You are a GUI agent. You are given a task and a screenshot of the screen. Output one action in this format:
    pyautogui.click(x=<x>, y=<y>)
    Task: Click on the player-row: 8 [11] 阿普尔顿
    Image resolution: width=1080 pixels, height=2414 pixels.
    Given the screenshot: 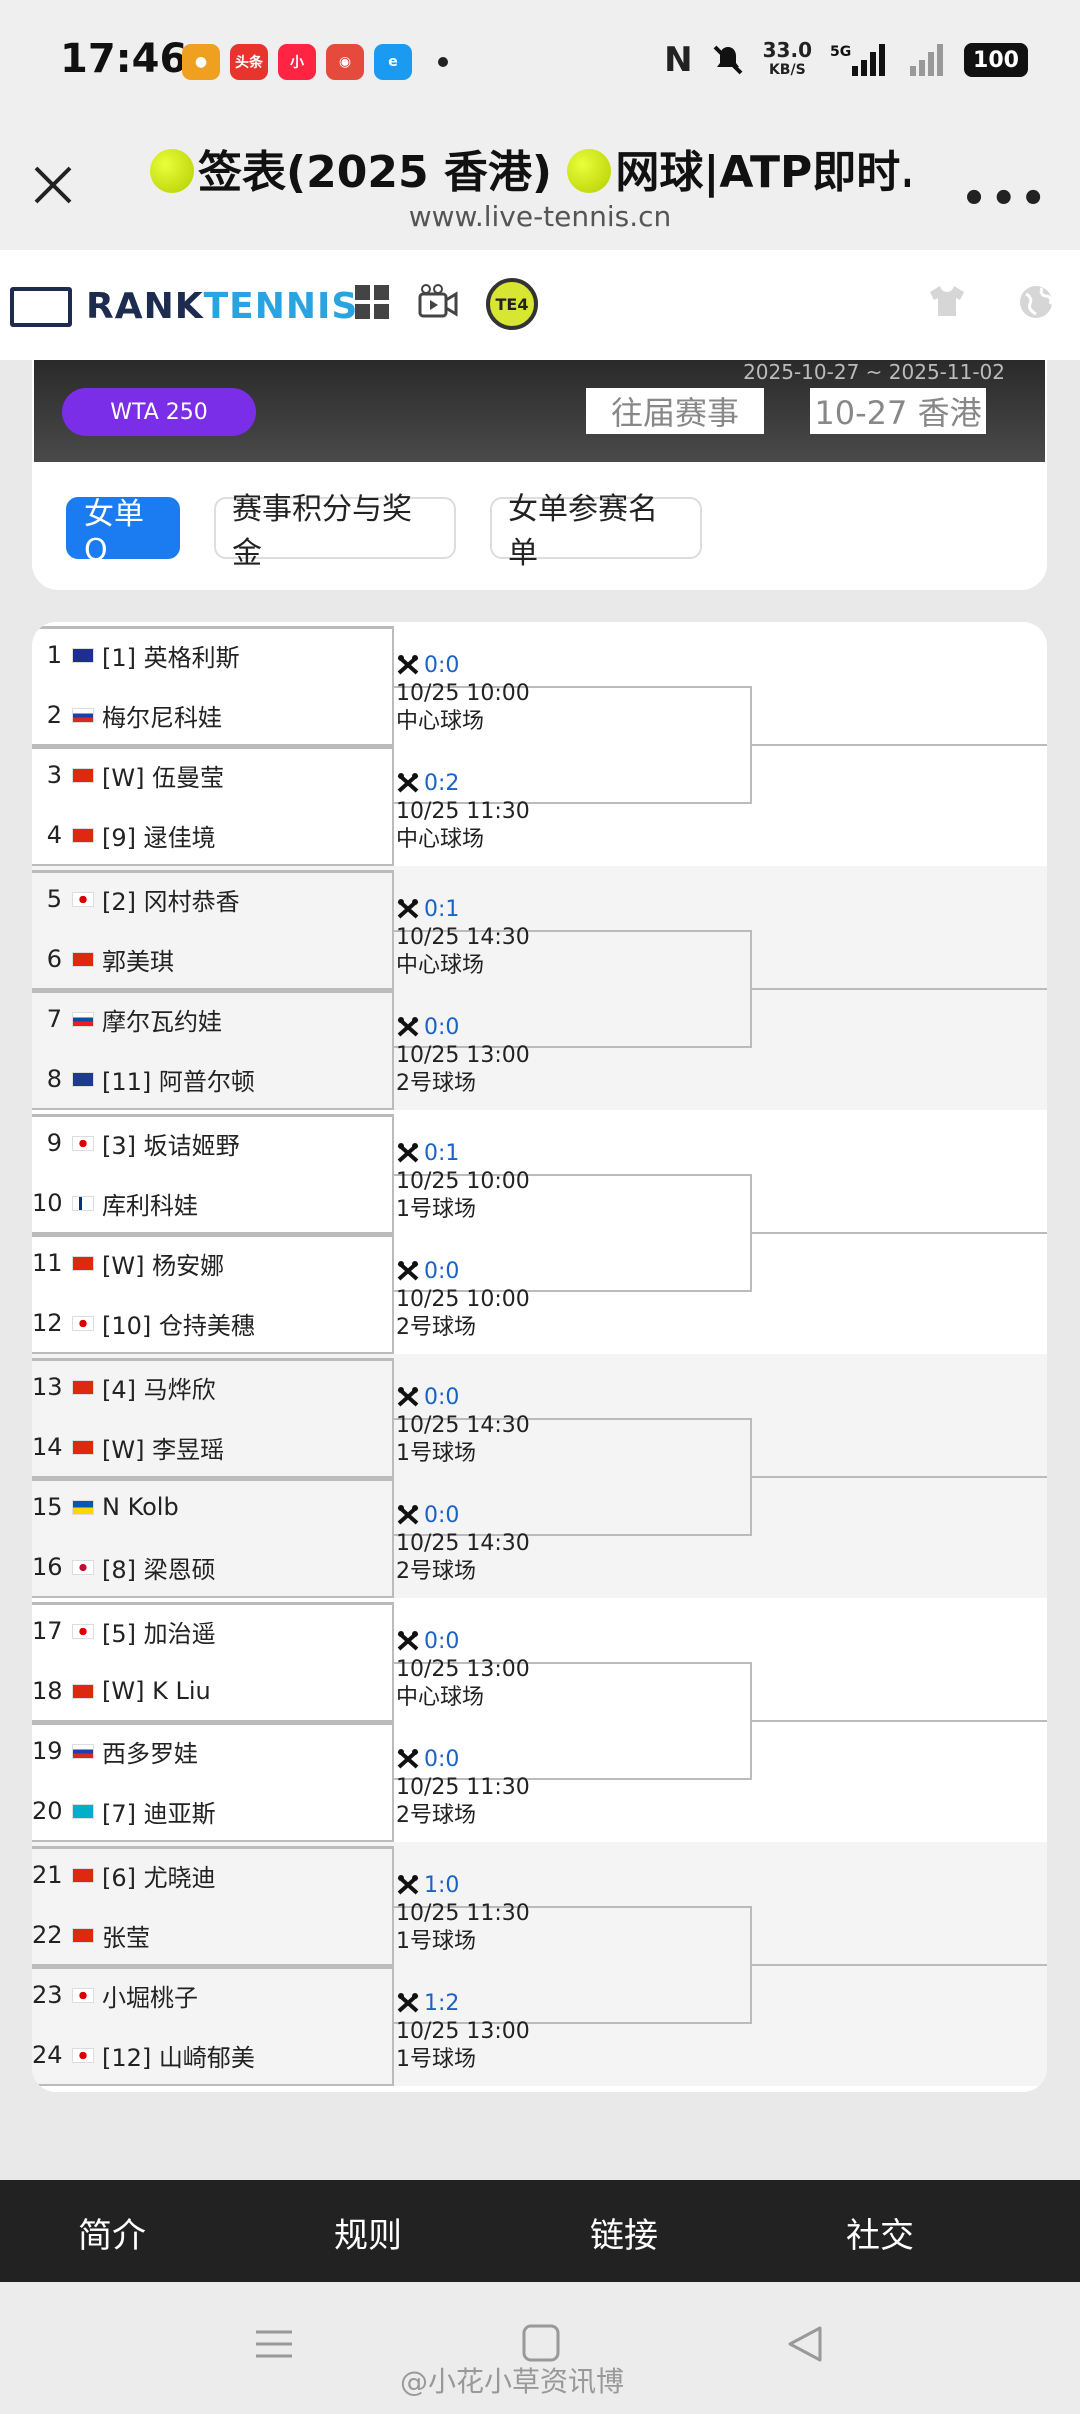 What is the action you would take?
    pyautogui.click(x=212, y=1079)
    